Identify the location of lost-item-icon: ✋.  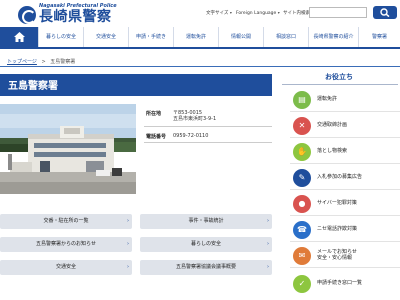
(302, 152).